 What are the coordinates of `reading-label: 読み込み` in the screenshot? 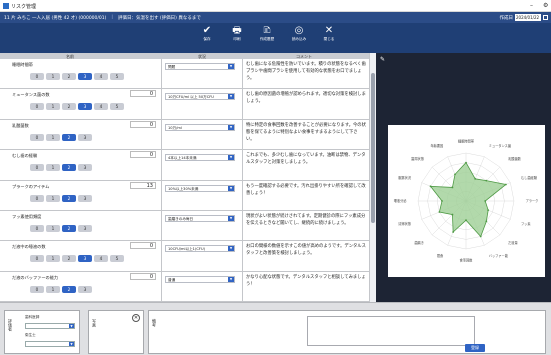 It's located at (299, 39).